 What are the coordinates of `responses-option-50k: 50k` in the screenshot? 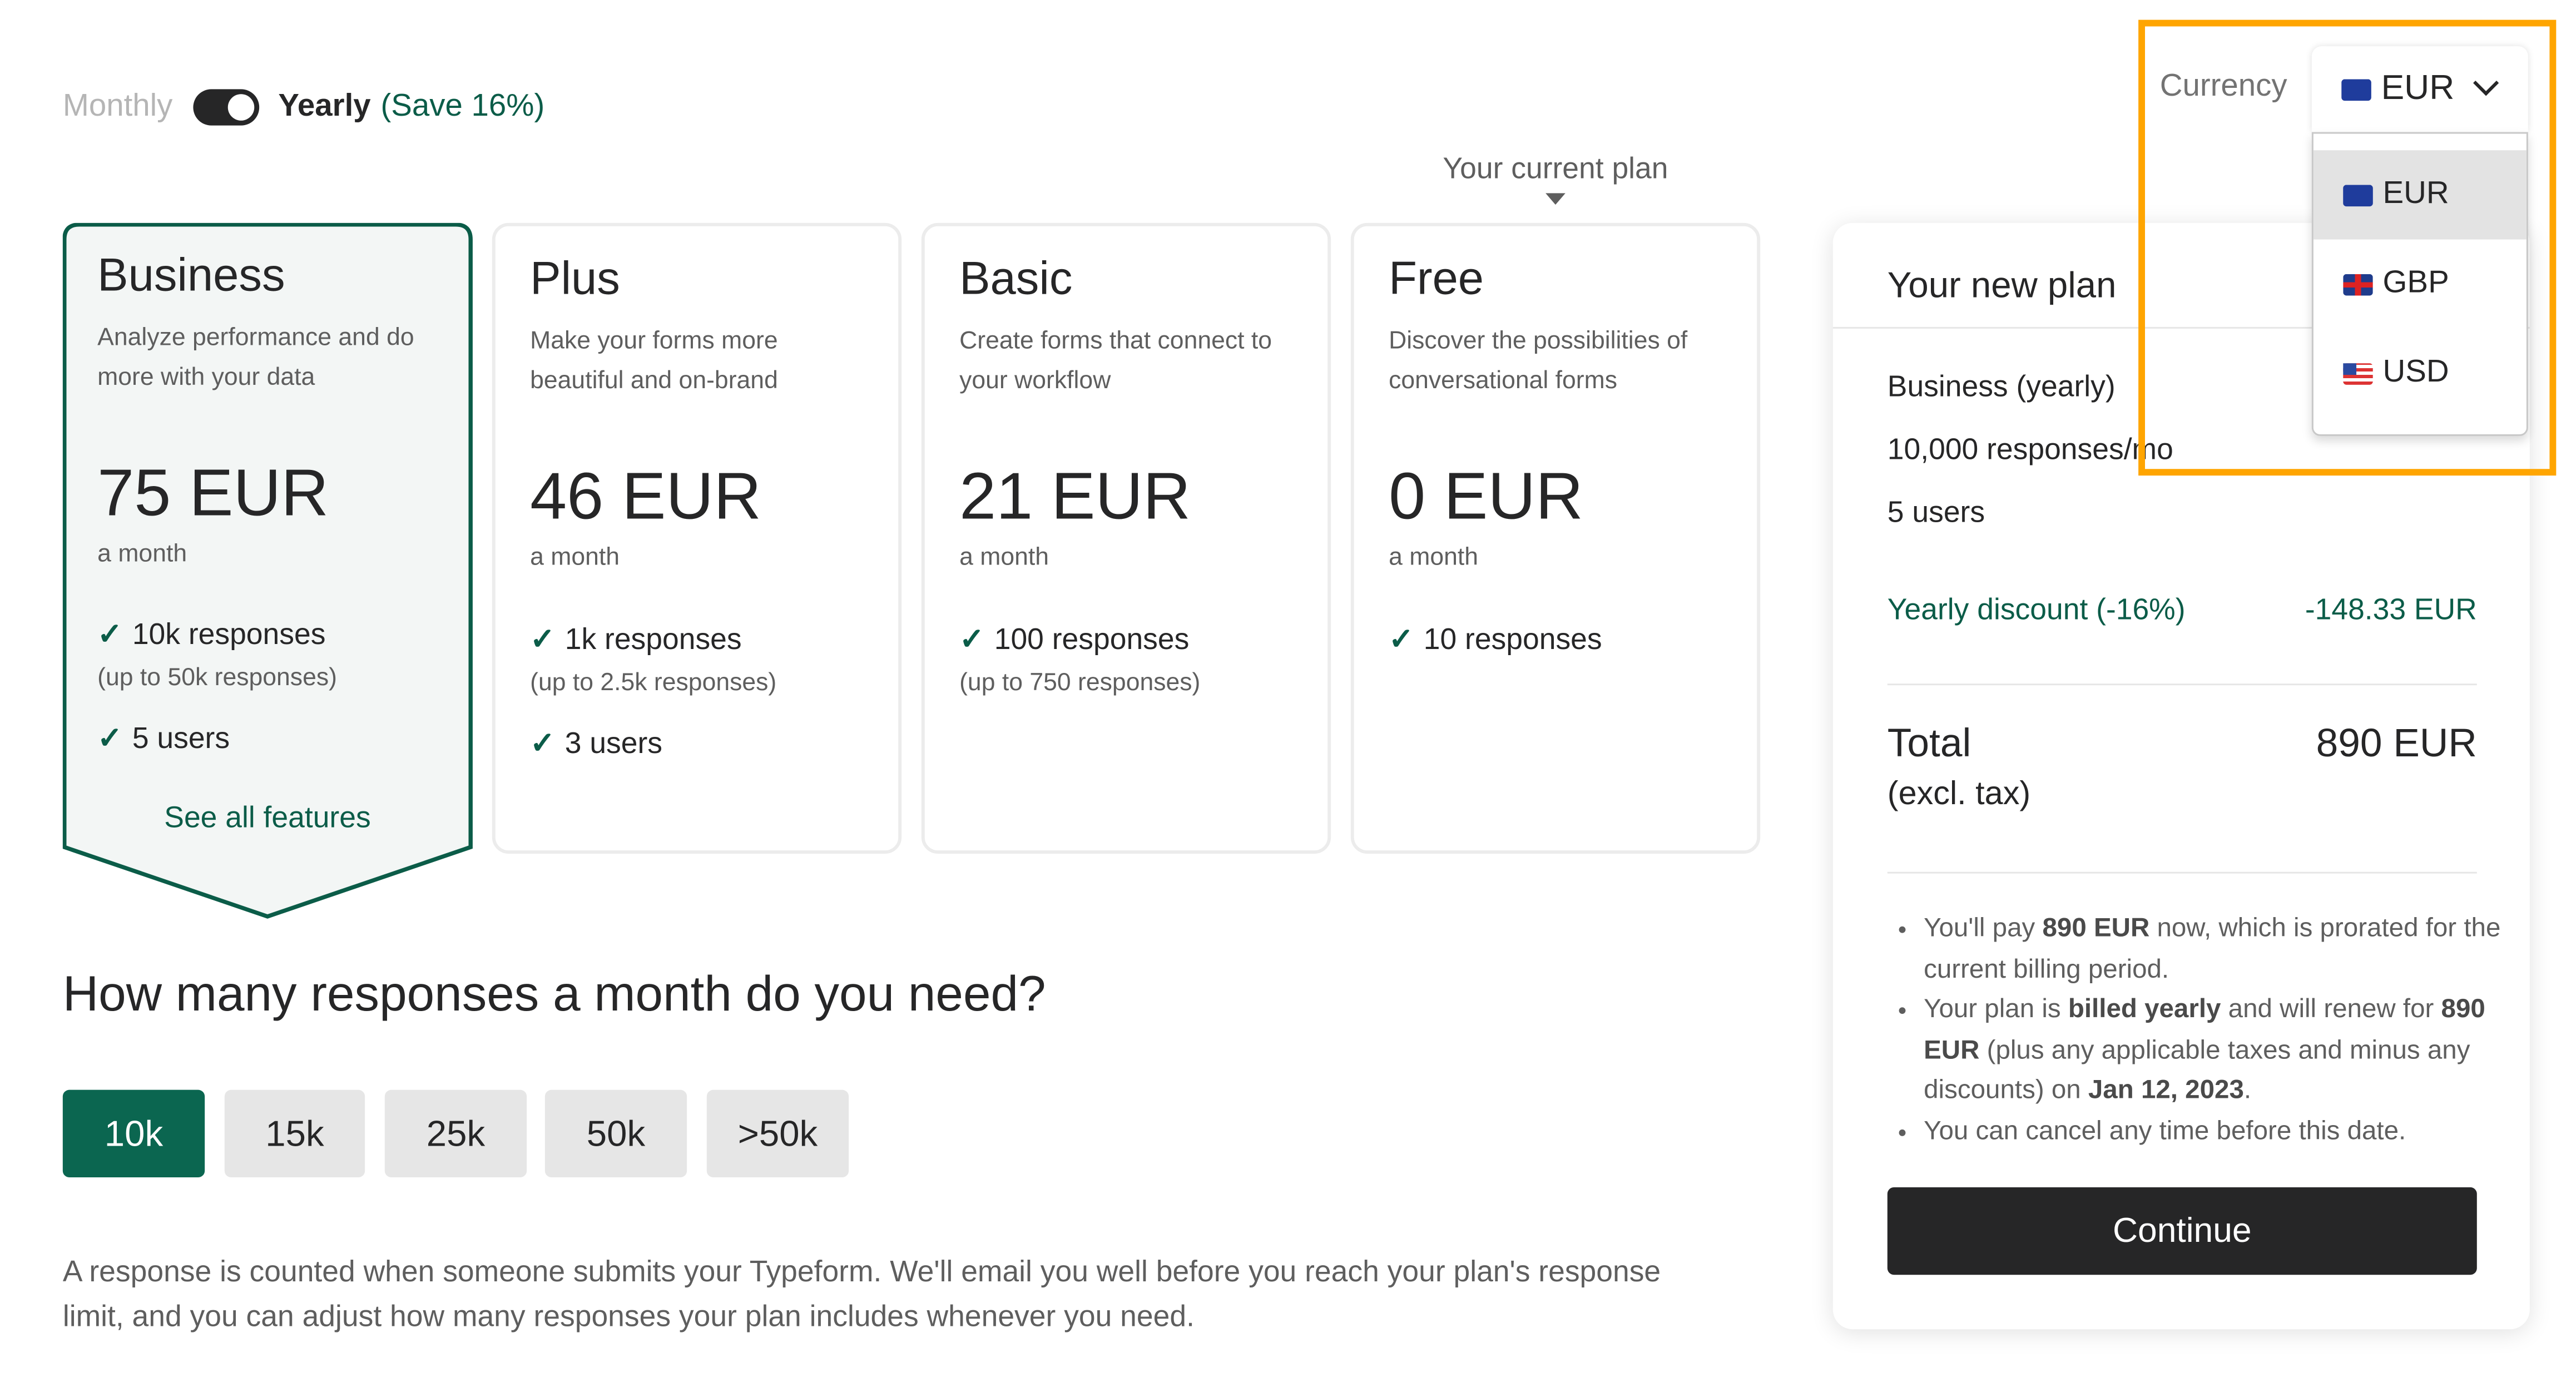 It's located at (615, 1133).